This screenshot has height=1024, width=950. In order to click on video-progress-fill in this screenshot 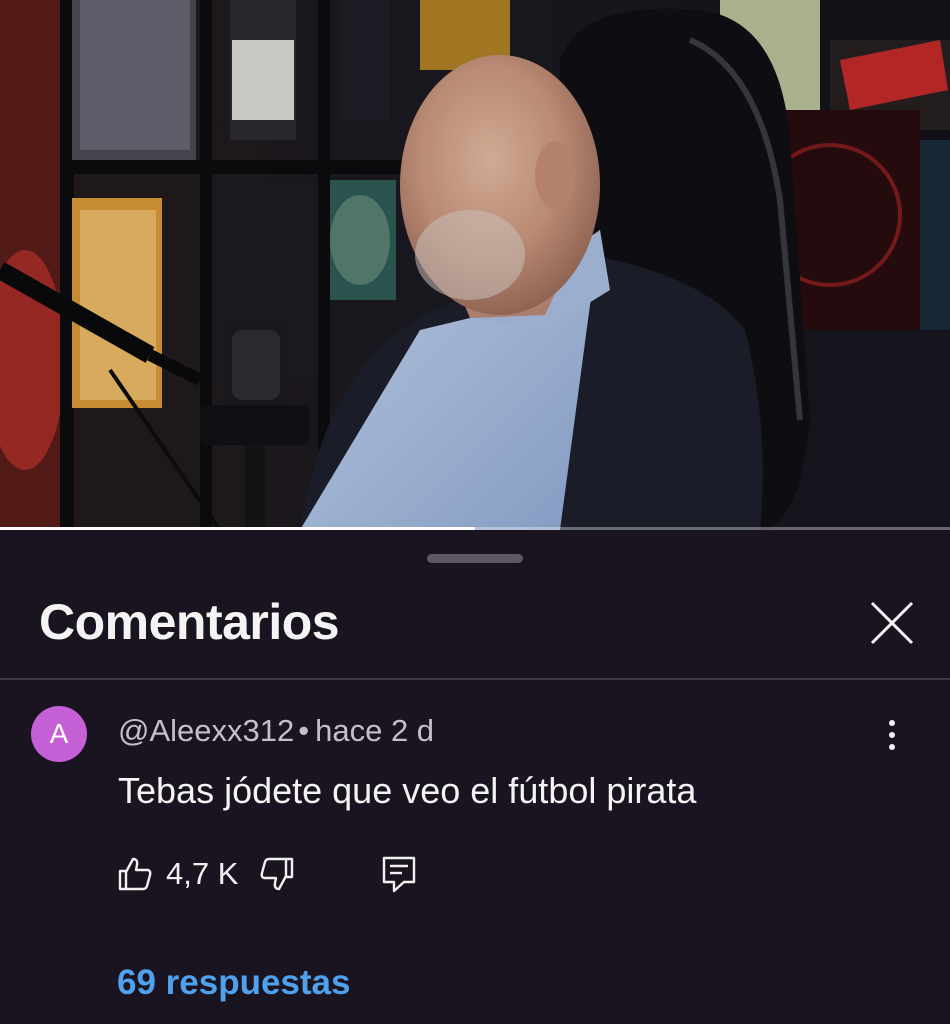, I will do `click(237, 528)`.